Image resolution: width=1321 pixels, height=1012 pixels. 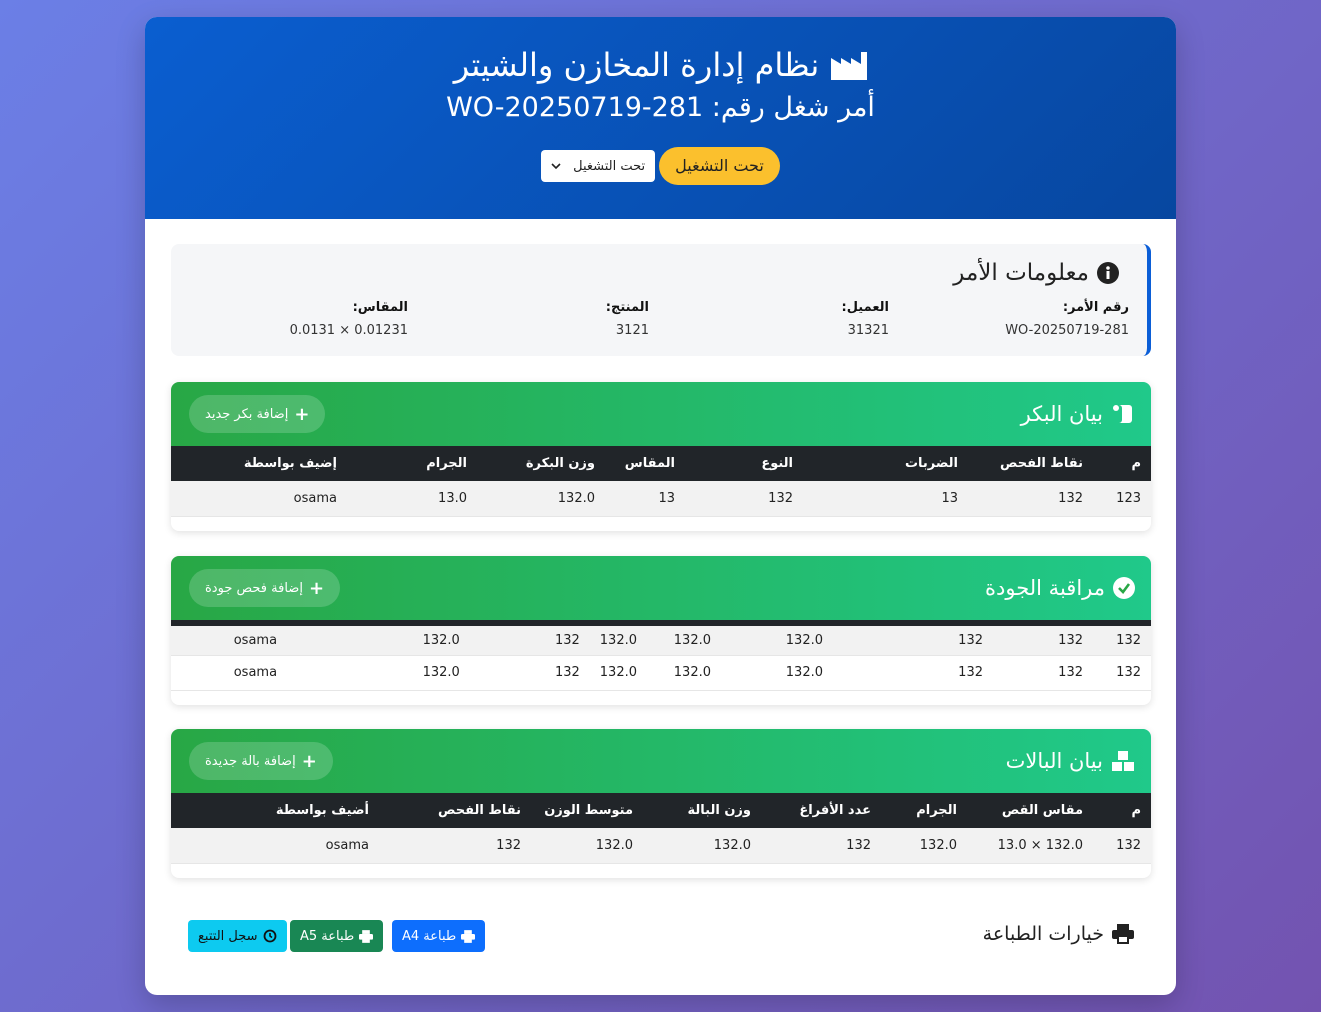 What do you see at coordinates (1122, 499) in the screenshot?
I see `table-cell: 123` at bounding box center [1122, 499].